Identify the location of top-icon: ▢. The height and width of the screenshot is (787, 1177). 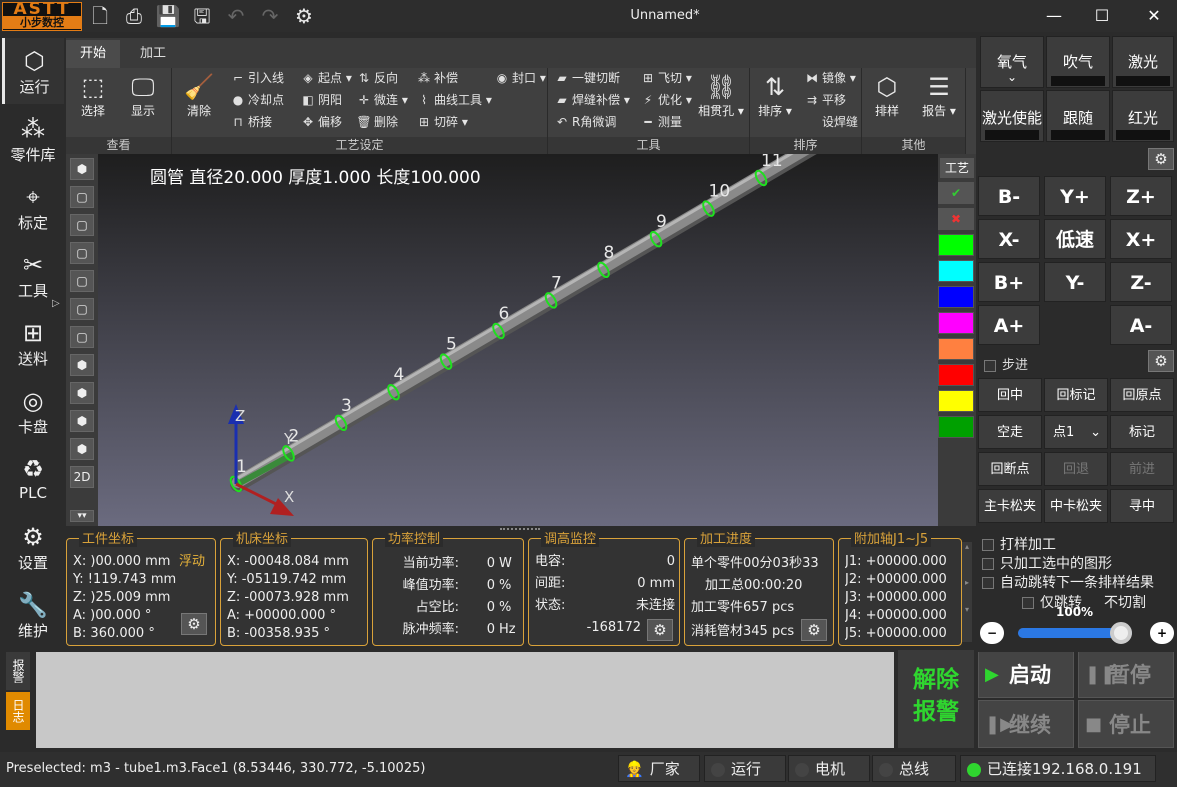
(82, 309).